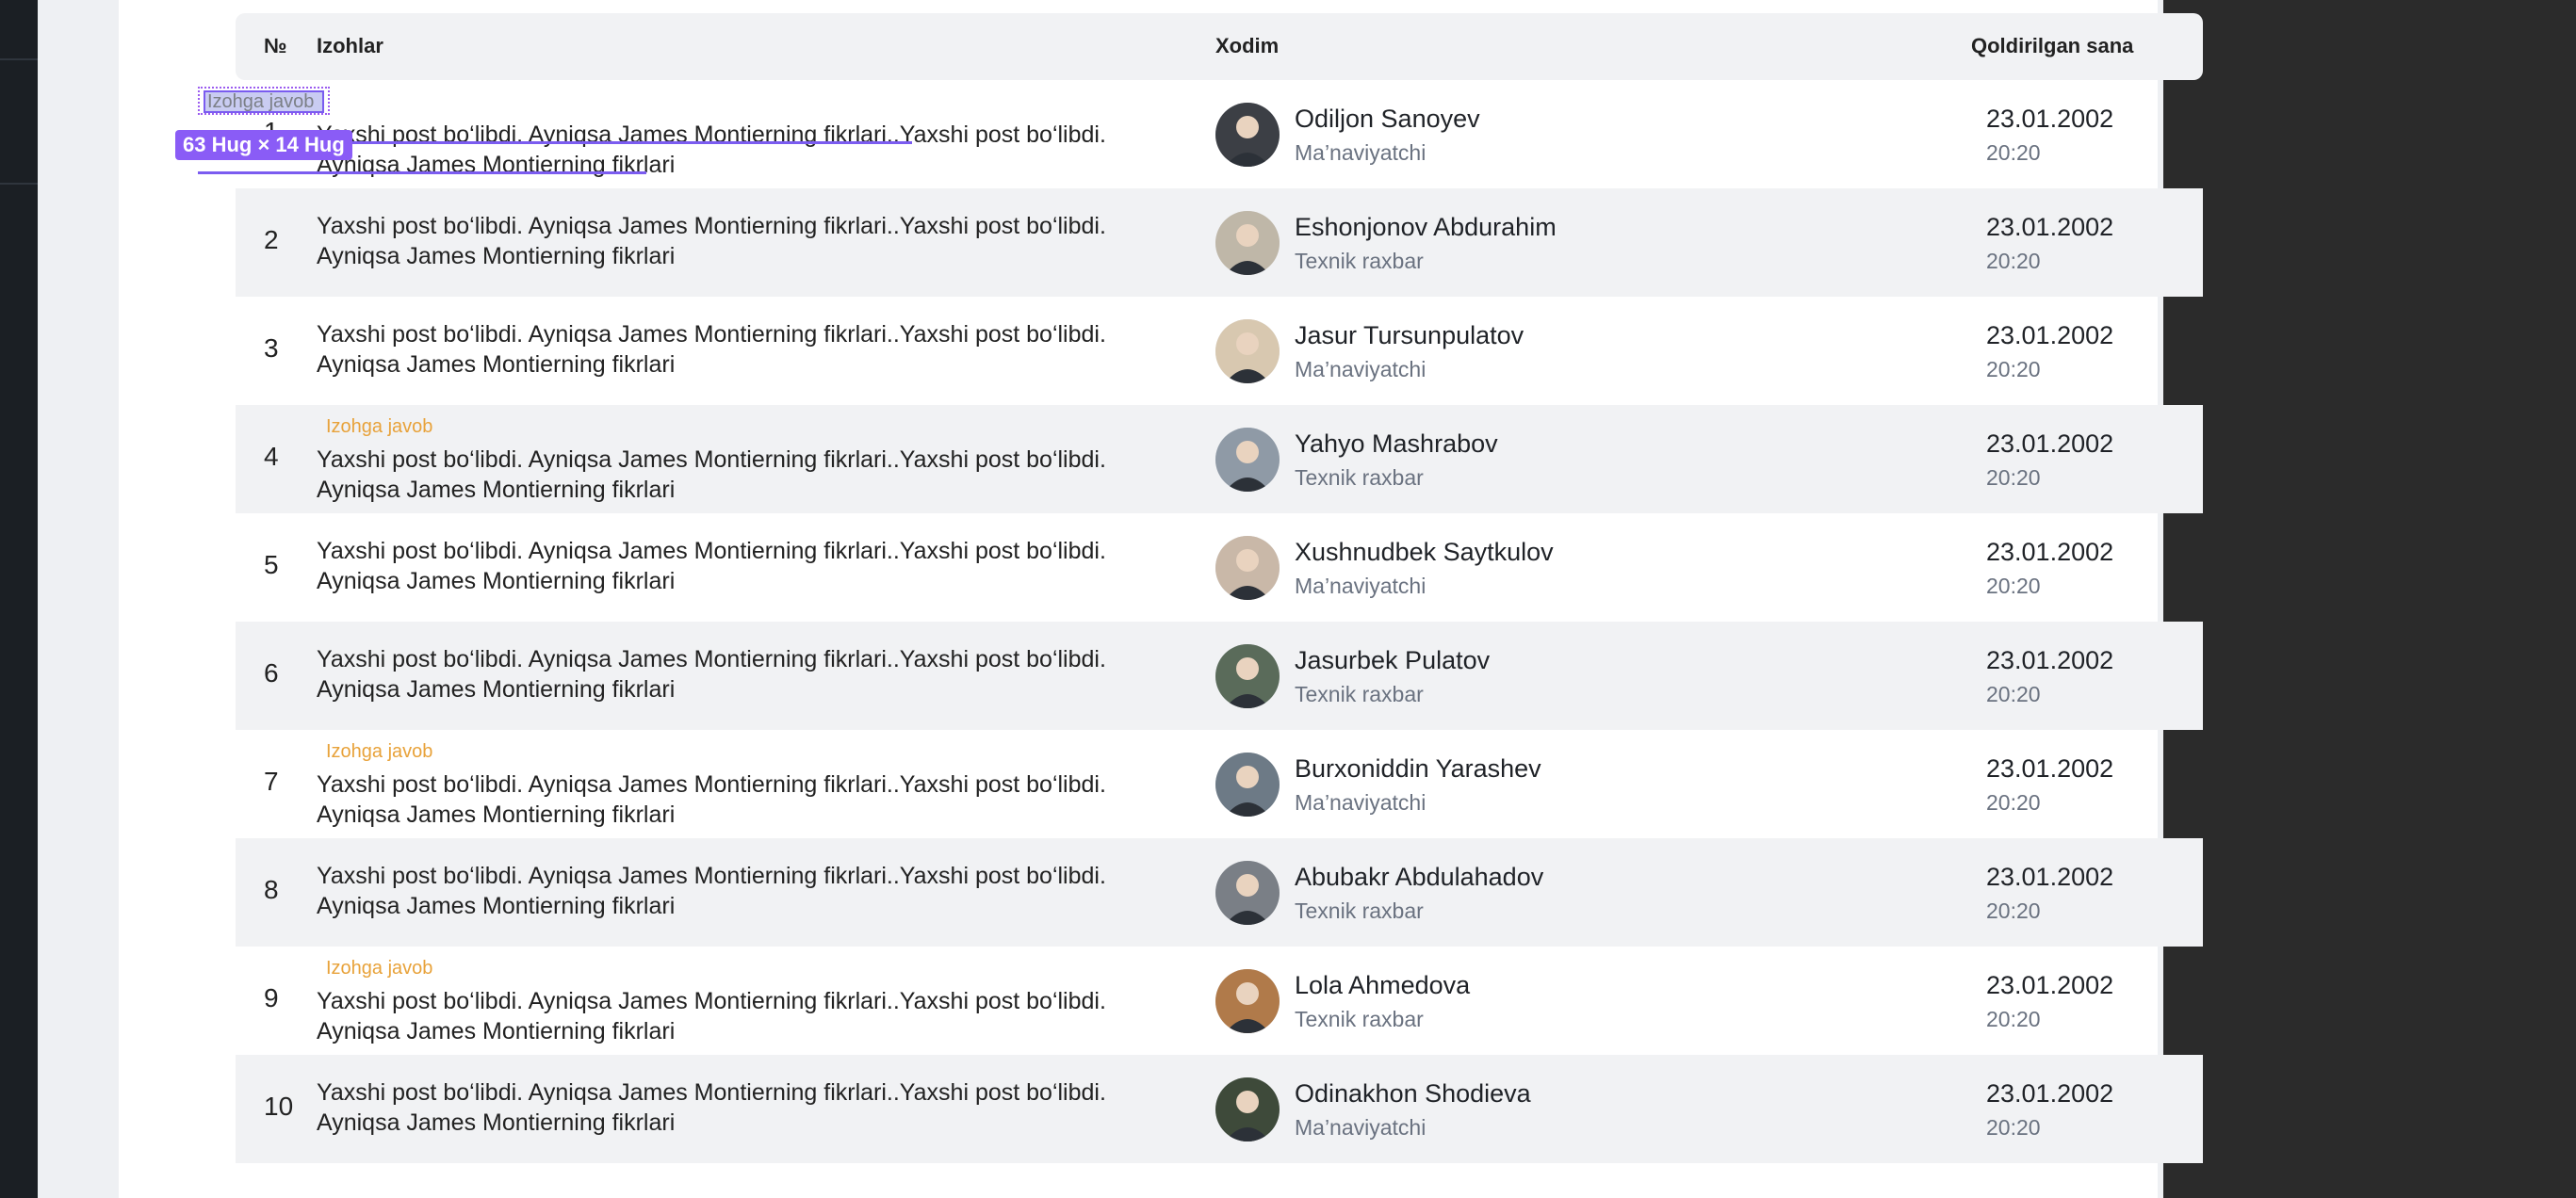 Image resolution: width=2576 pixels, height=1198 pixels. What do you see at coordinates (271, 673) in the screenshot?
I see `row-number: 6` at bounding box center [271, 673].